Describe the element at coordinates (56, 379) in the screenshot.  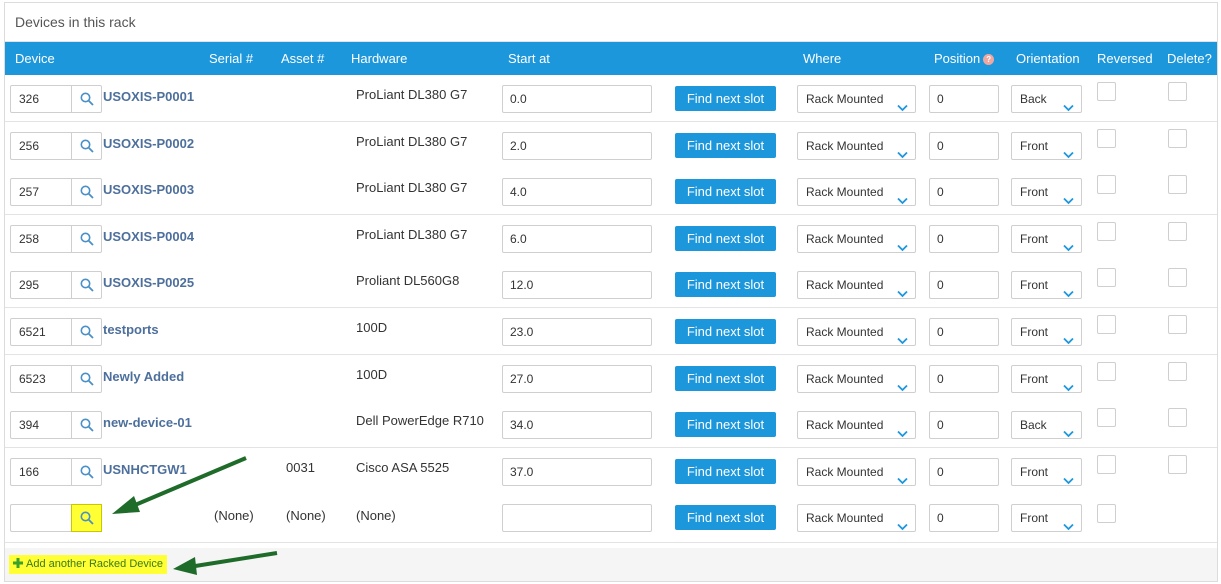
I see `device-id-field: 6523` at that location.